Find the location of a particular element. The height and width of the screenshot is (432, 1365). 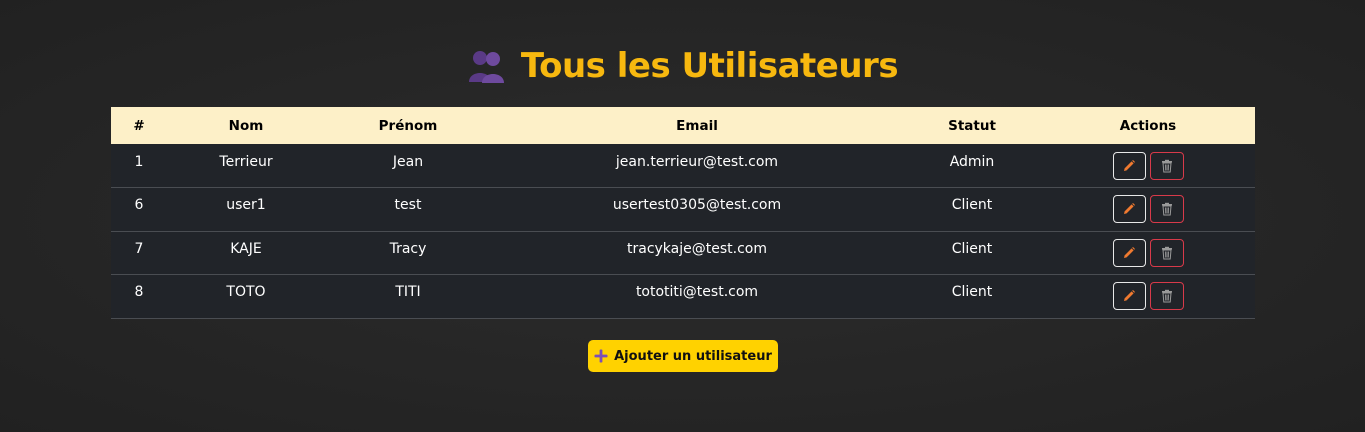

cell-id: 6 is located at coordinates (139, 205).